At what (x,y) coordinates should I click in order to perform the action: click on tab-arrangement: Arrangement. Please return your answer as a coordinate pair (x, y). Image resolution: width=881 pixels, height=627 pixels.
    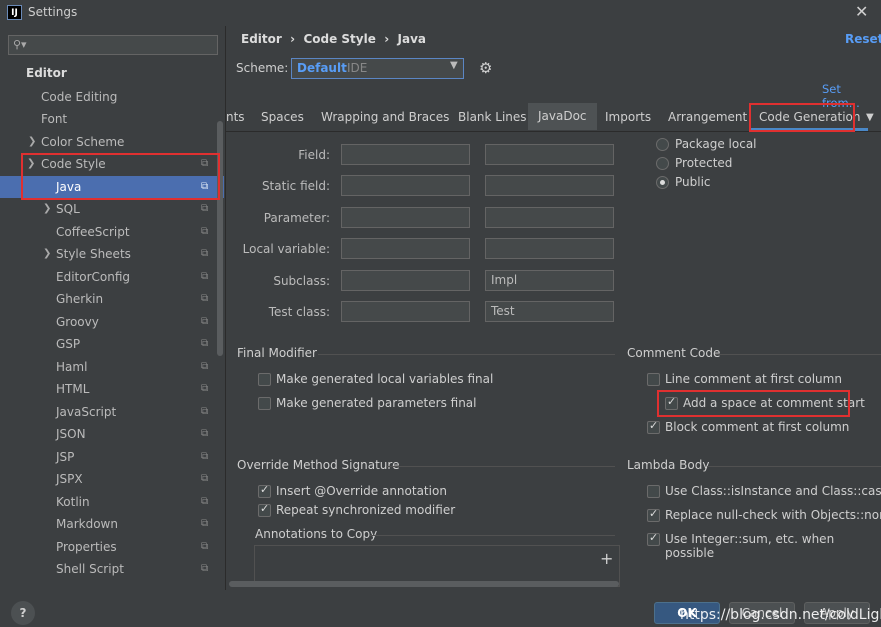
    Looking at the image, I should click on (707, 117).